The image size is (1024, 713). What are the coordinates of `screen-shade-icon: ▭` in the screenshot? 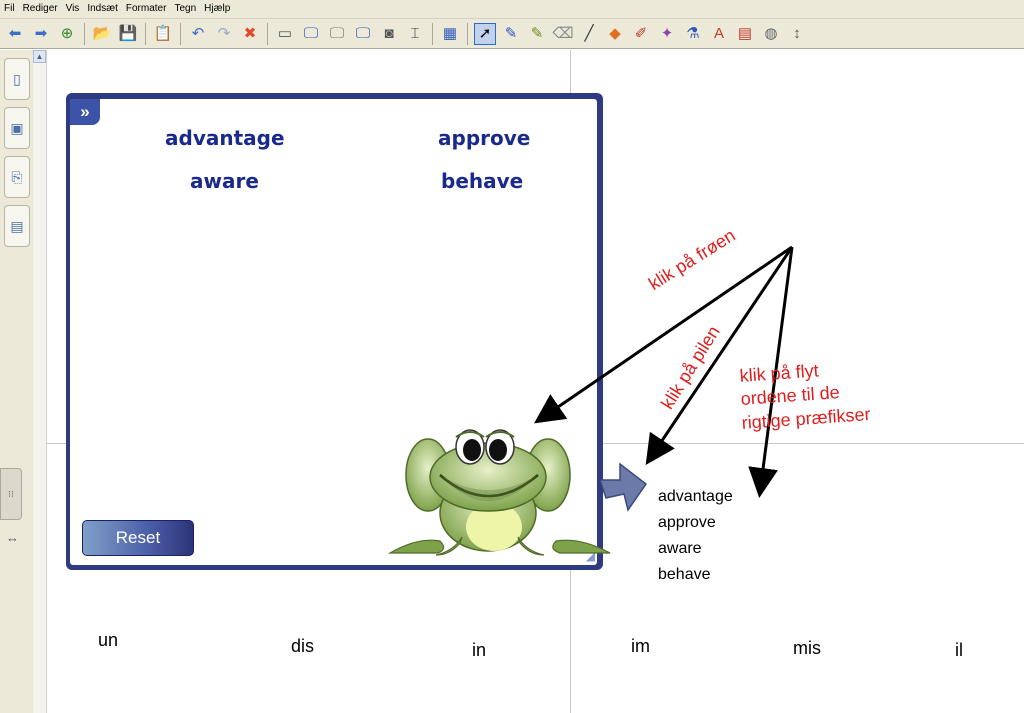 It's located at (285, 34).